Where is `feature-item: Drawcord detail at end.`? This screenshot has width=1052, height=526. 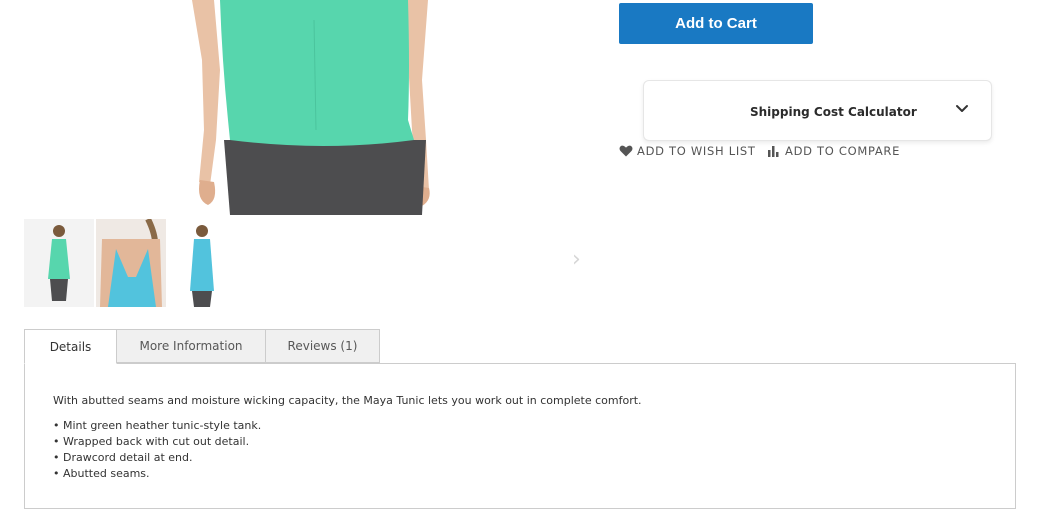
feature-item: Drawcord detail at end. is located at coordinates (157, 458).